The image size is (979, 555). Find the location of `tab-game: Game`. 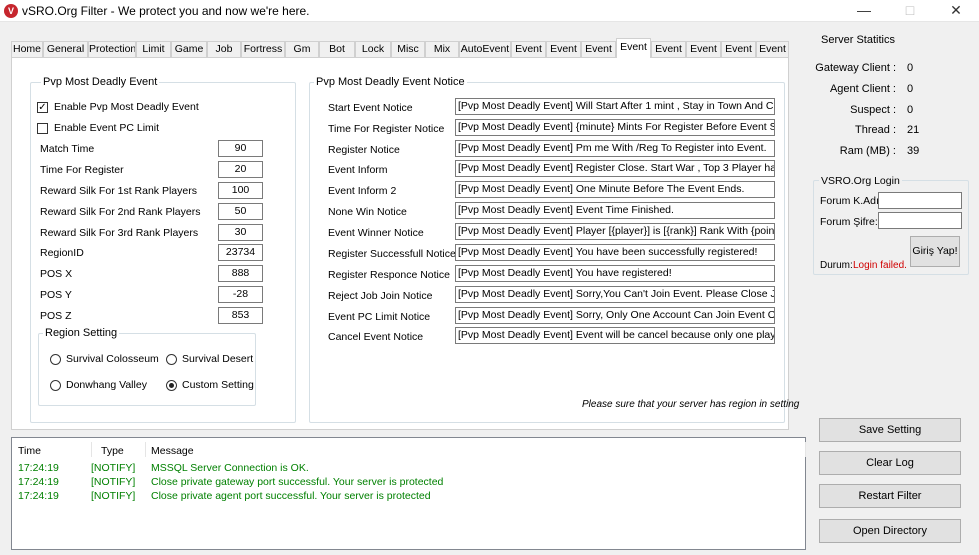

tab-game: Game is located at coordinates (189, 49).